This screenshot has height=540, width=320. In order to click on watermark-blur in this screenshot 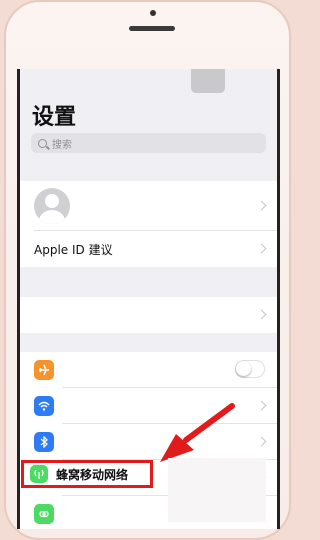, I will do `click(217, 490)`.